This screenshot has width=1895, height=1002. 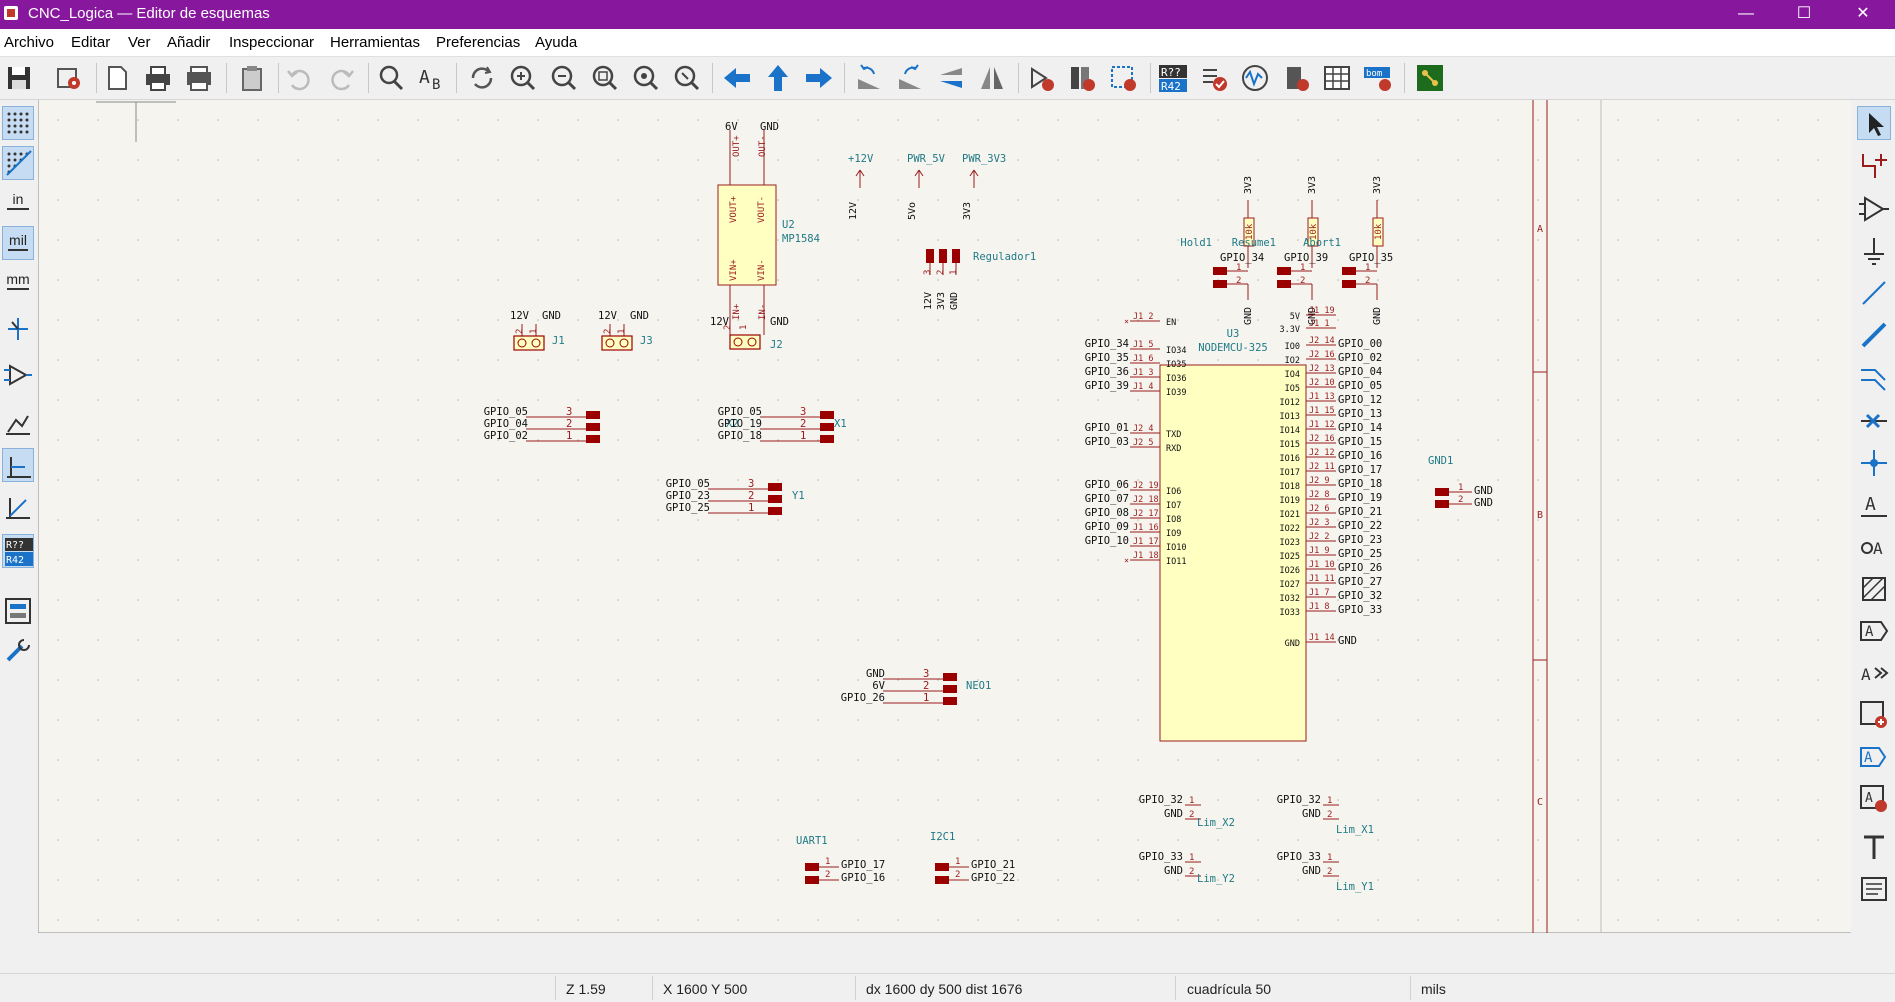 I want to click on annotate-icon: R?? R42, so click(x=1173, y=78).